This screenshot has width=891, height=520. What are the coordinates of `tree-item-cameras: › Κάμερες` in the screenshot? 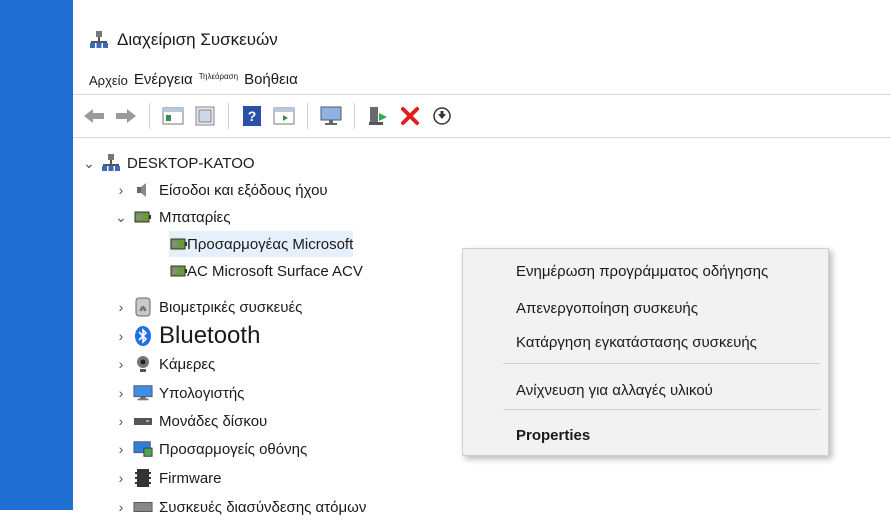 It's located at (165, 364).